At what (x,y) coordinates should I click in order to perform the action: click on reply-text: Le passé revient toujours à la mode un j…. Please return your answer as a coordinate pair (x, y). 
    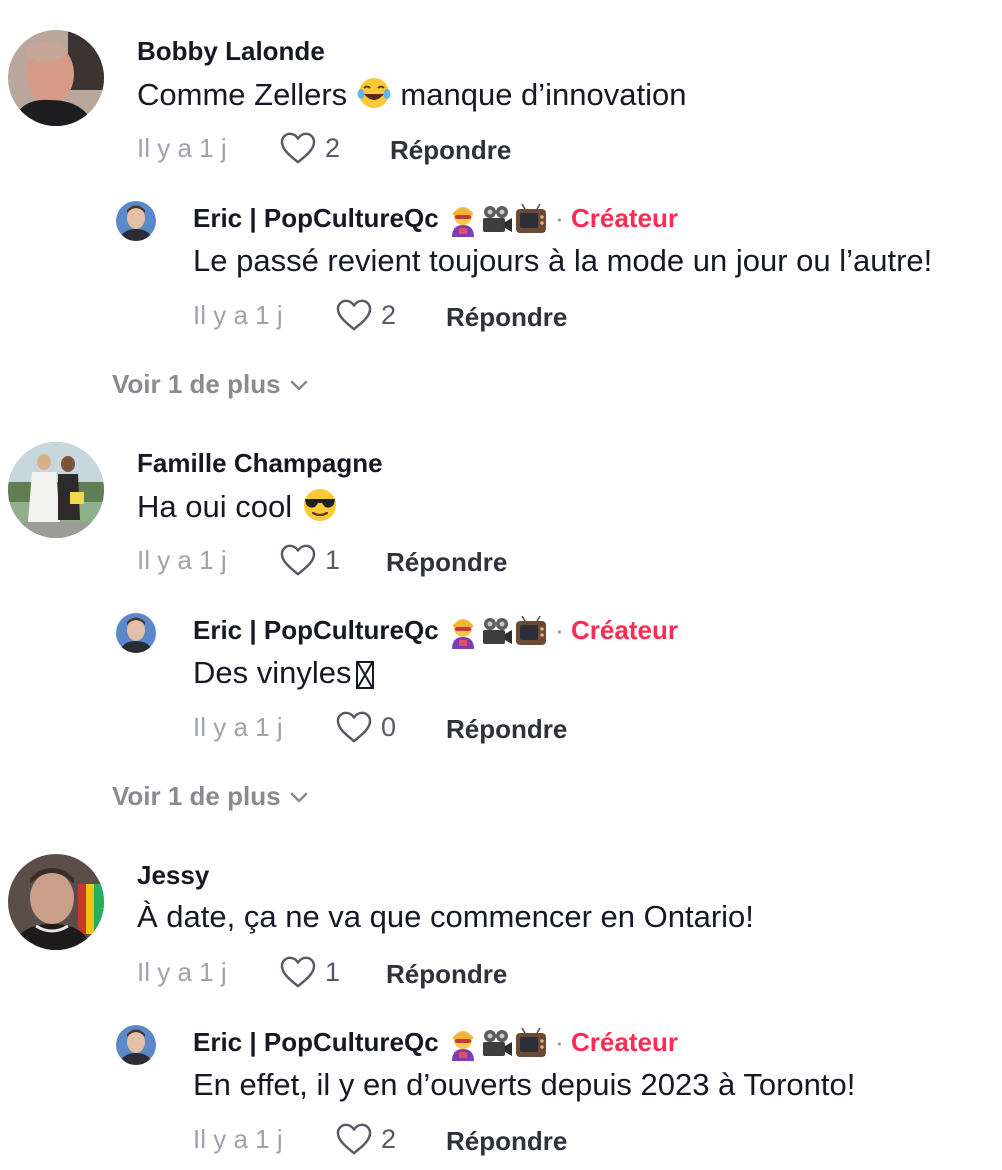
    Looking at the image, I should click on (563, 260).